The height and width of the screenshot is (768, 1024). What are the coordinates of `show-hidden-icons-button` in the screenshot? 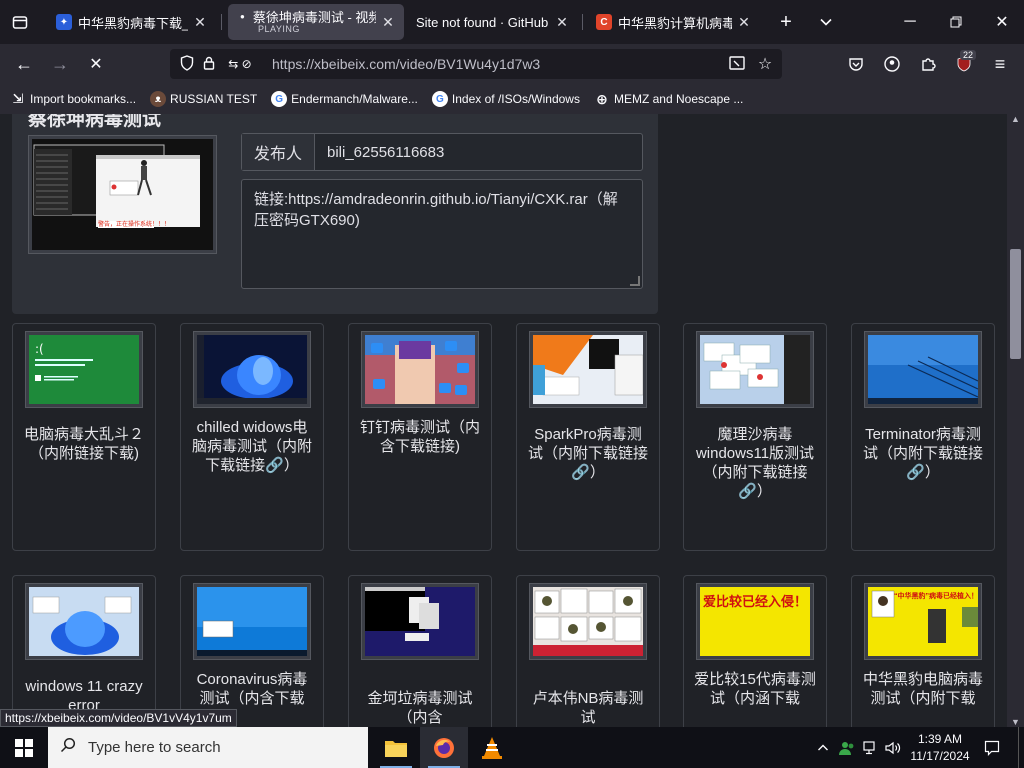 It's located at (823, 747).